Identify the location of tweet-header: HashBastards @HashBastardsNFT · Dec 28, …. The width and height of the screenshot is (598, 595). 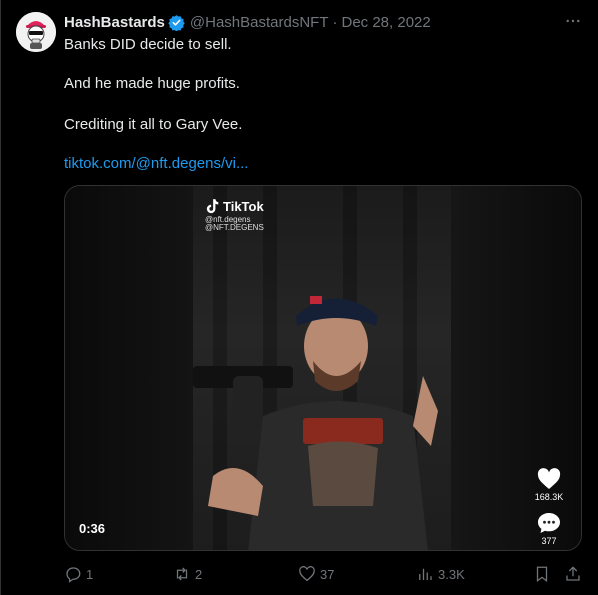
(323, 22).